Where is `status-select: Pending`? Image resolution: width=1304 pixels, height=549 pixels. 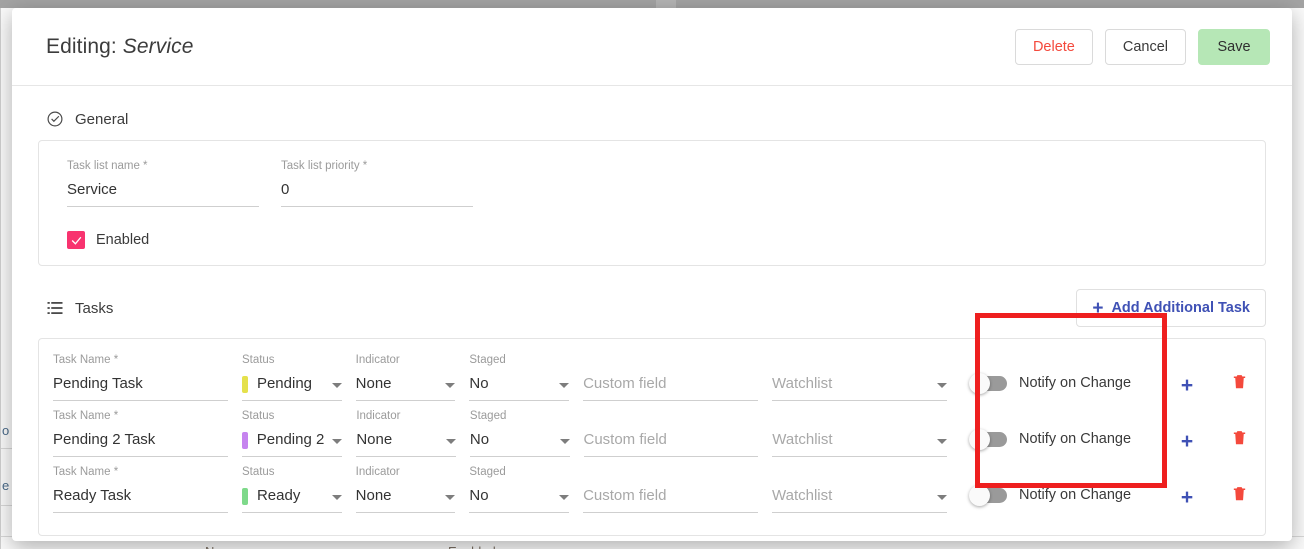 status-select: Pending is located at coordinates (291, 387).